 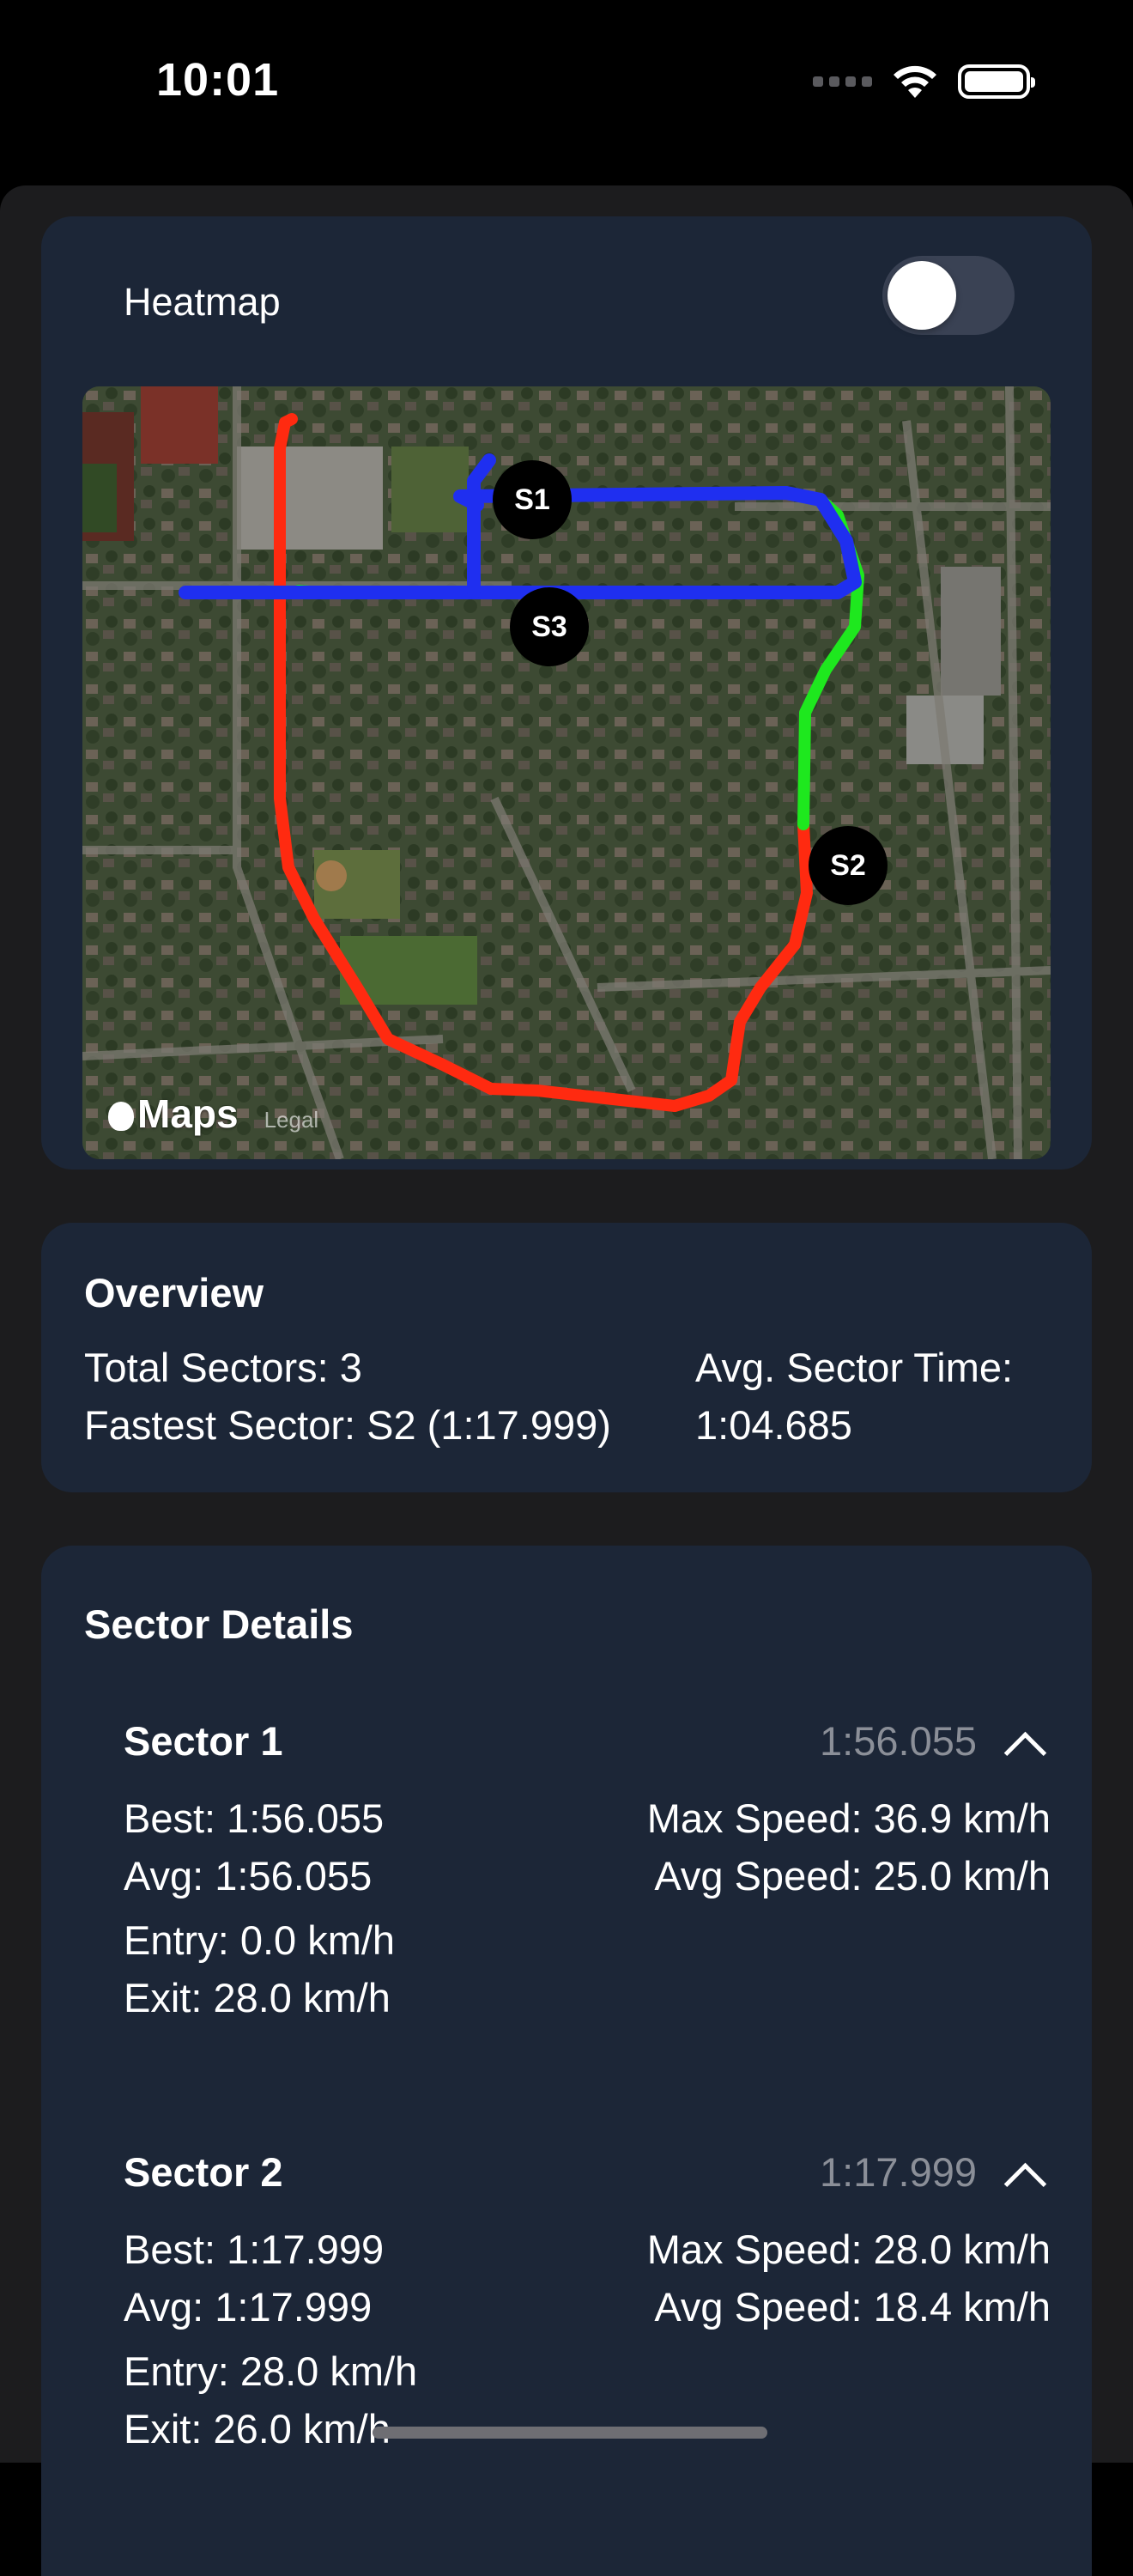 I want to click on status-icons, so click(x=924, y=82).